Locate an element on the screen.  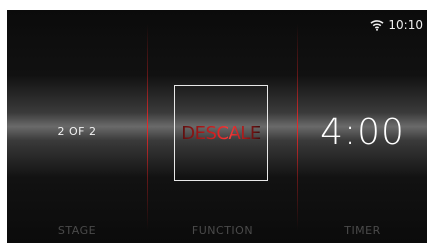
timer-value: 4:00 is located at coordinates (362, 132).